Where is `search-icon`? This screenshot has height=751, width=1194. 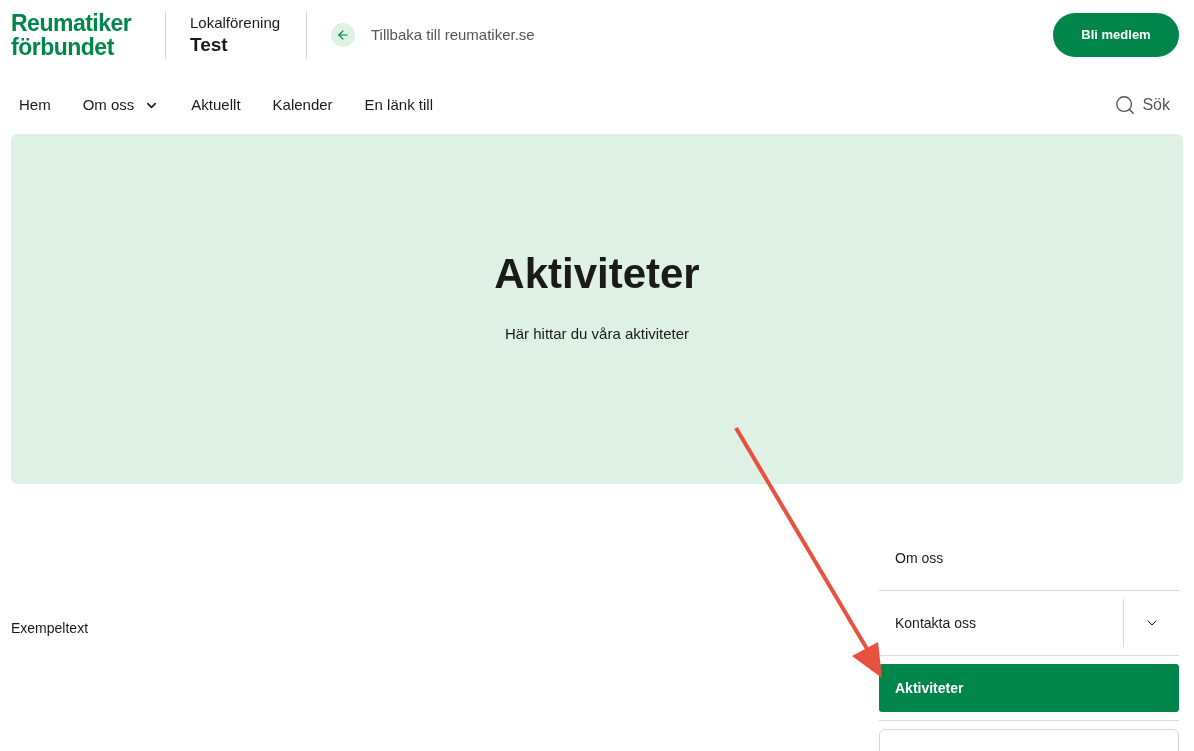 search-icon is located at coordinates (1125, 105).